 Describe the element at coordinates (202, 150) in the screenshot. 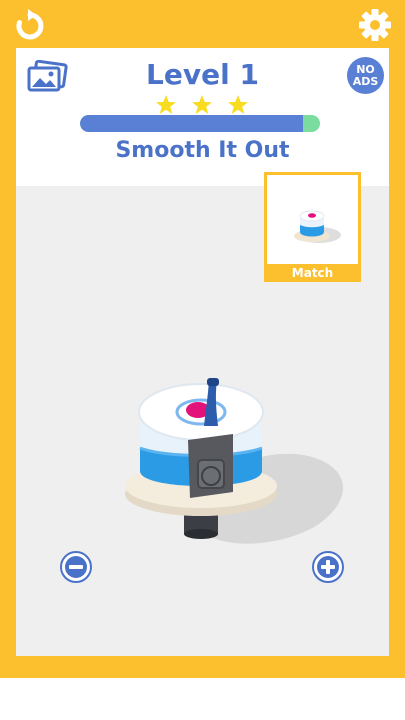

I see `level-subtitle: Smooth It Out` at that location.